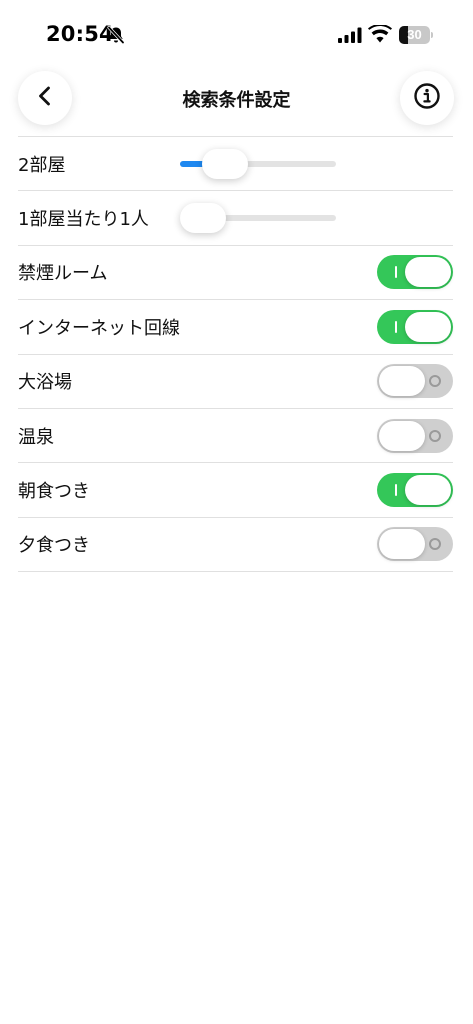  I want to click on cellular-signal-icon, so click(350, 35).